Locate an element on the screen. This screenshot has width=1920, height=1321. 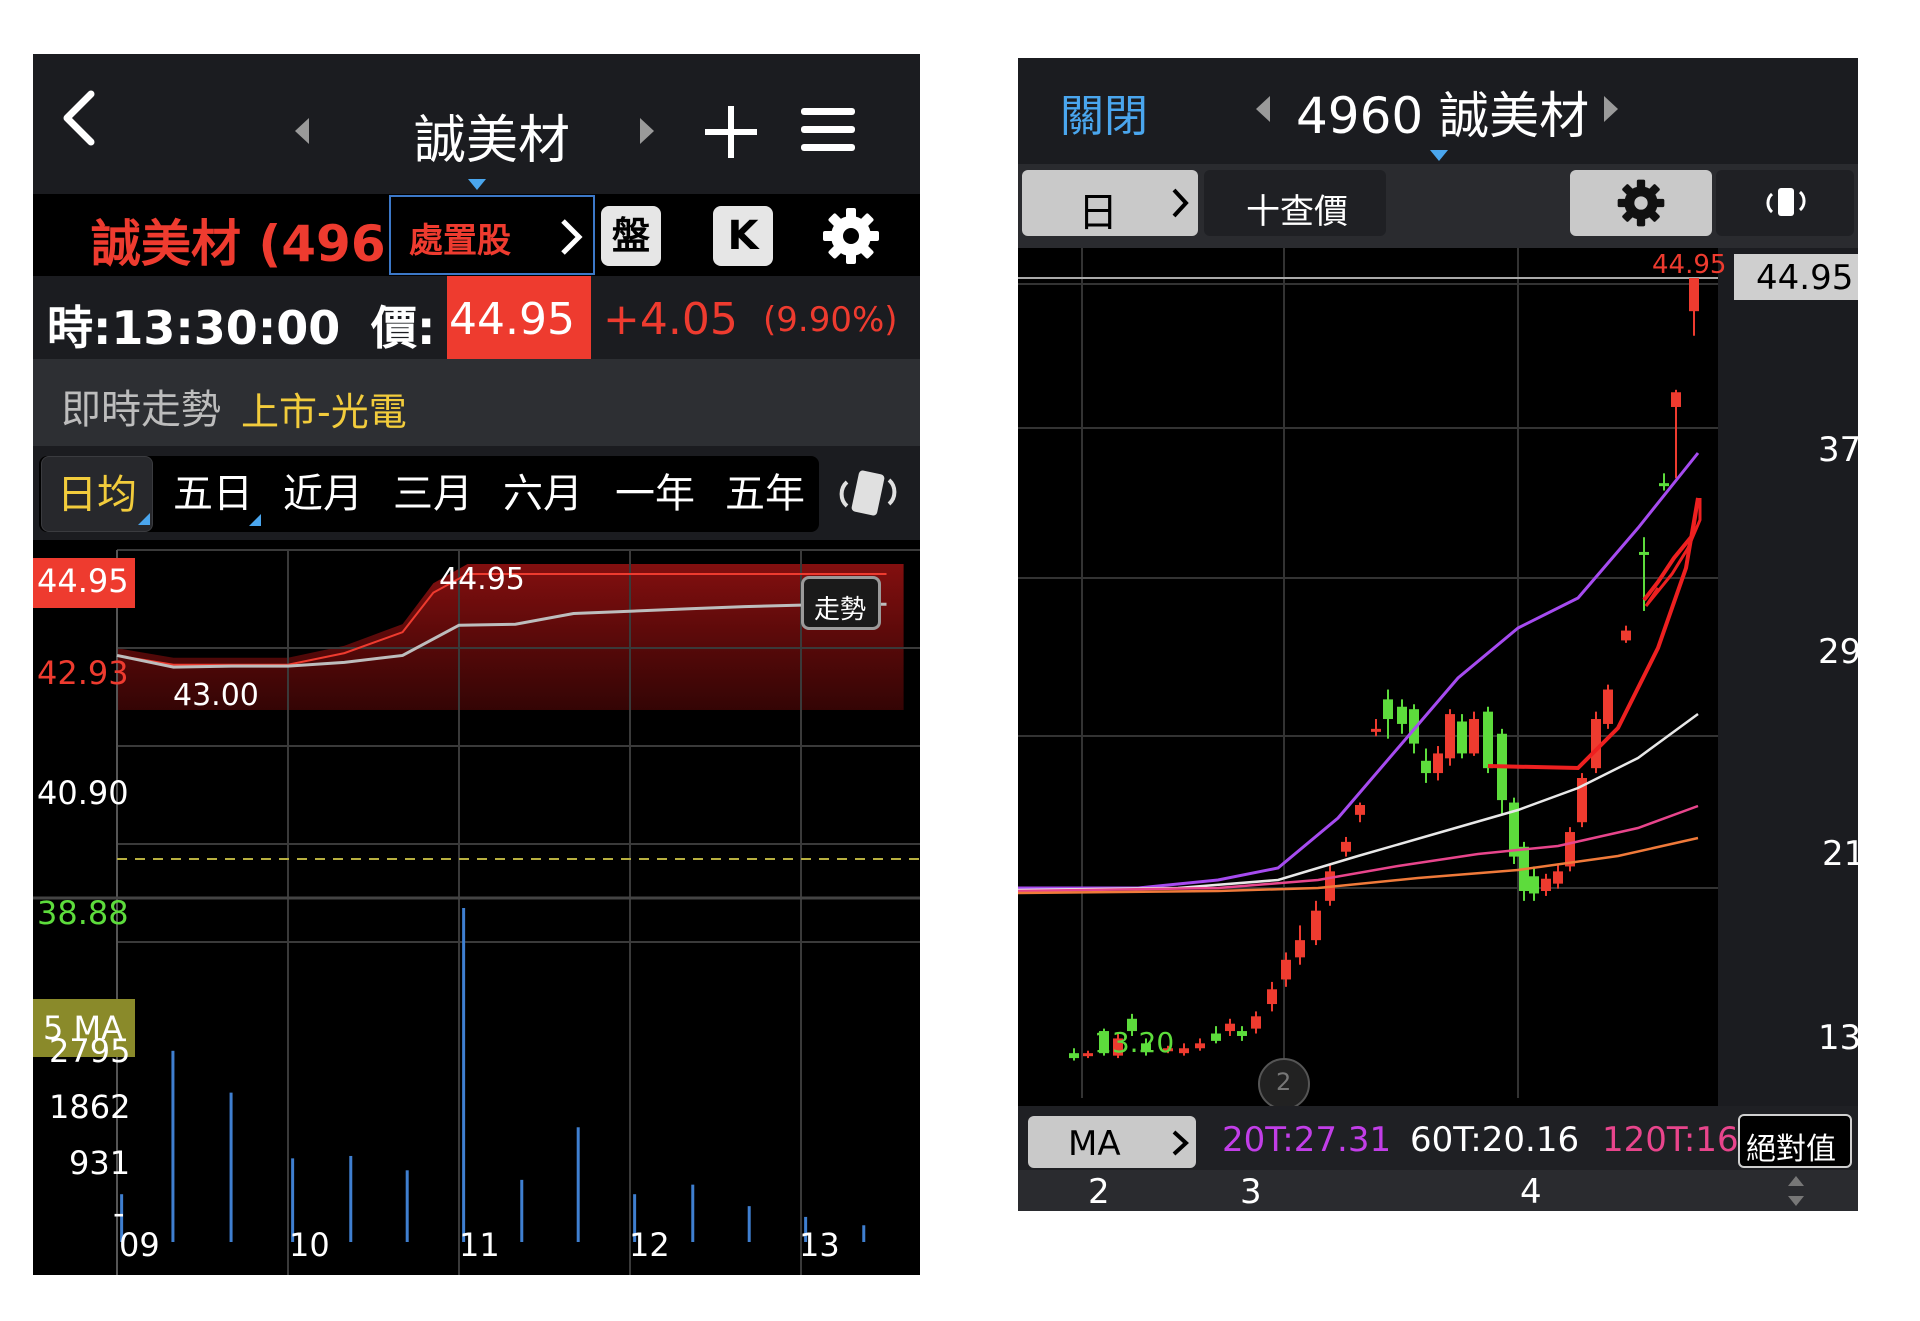
tab-three-month: 三月 is located at coordinates (433, 494).